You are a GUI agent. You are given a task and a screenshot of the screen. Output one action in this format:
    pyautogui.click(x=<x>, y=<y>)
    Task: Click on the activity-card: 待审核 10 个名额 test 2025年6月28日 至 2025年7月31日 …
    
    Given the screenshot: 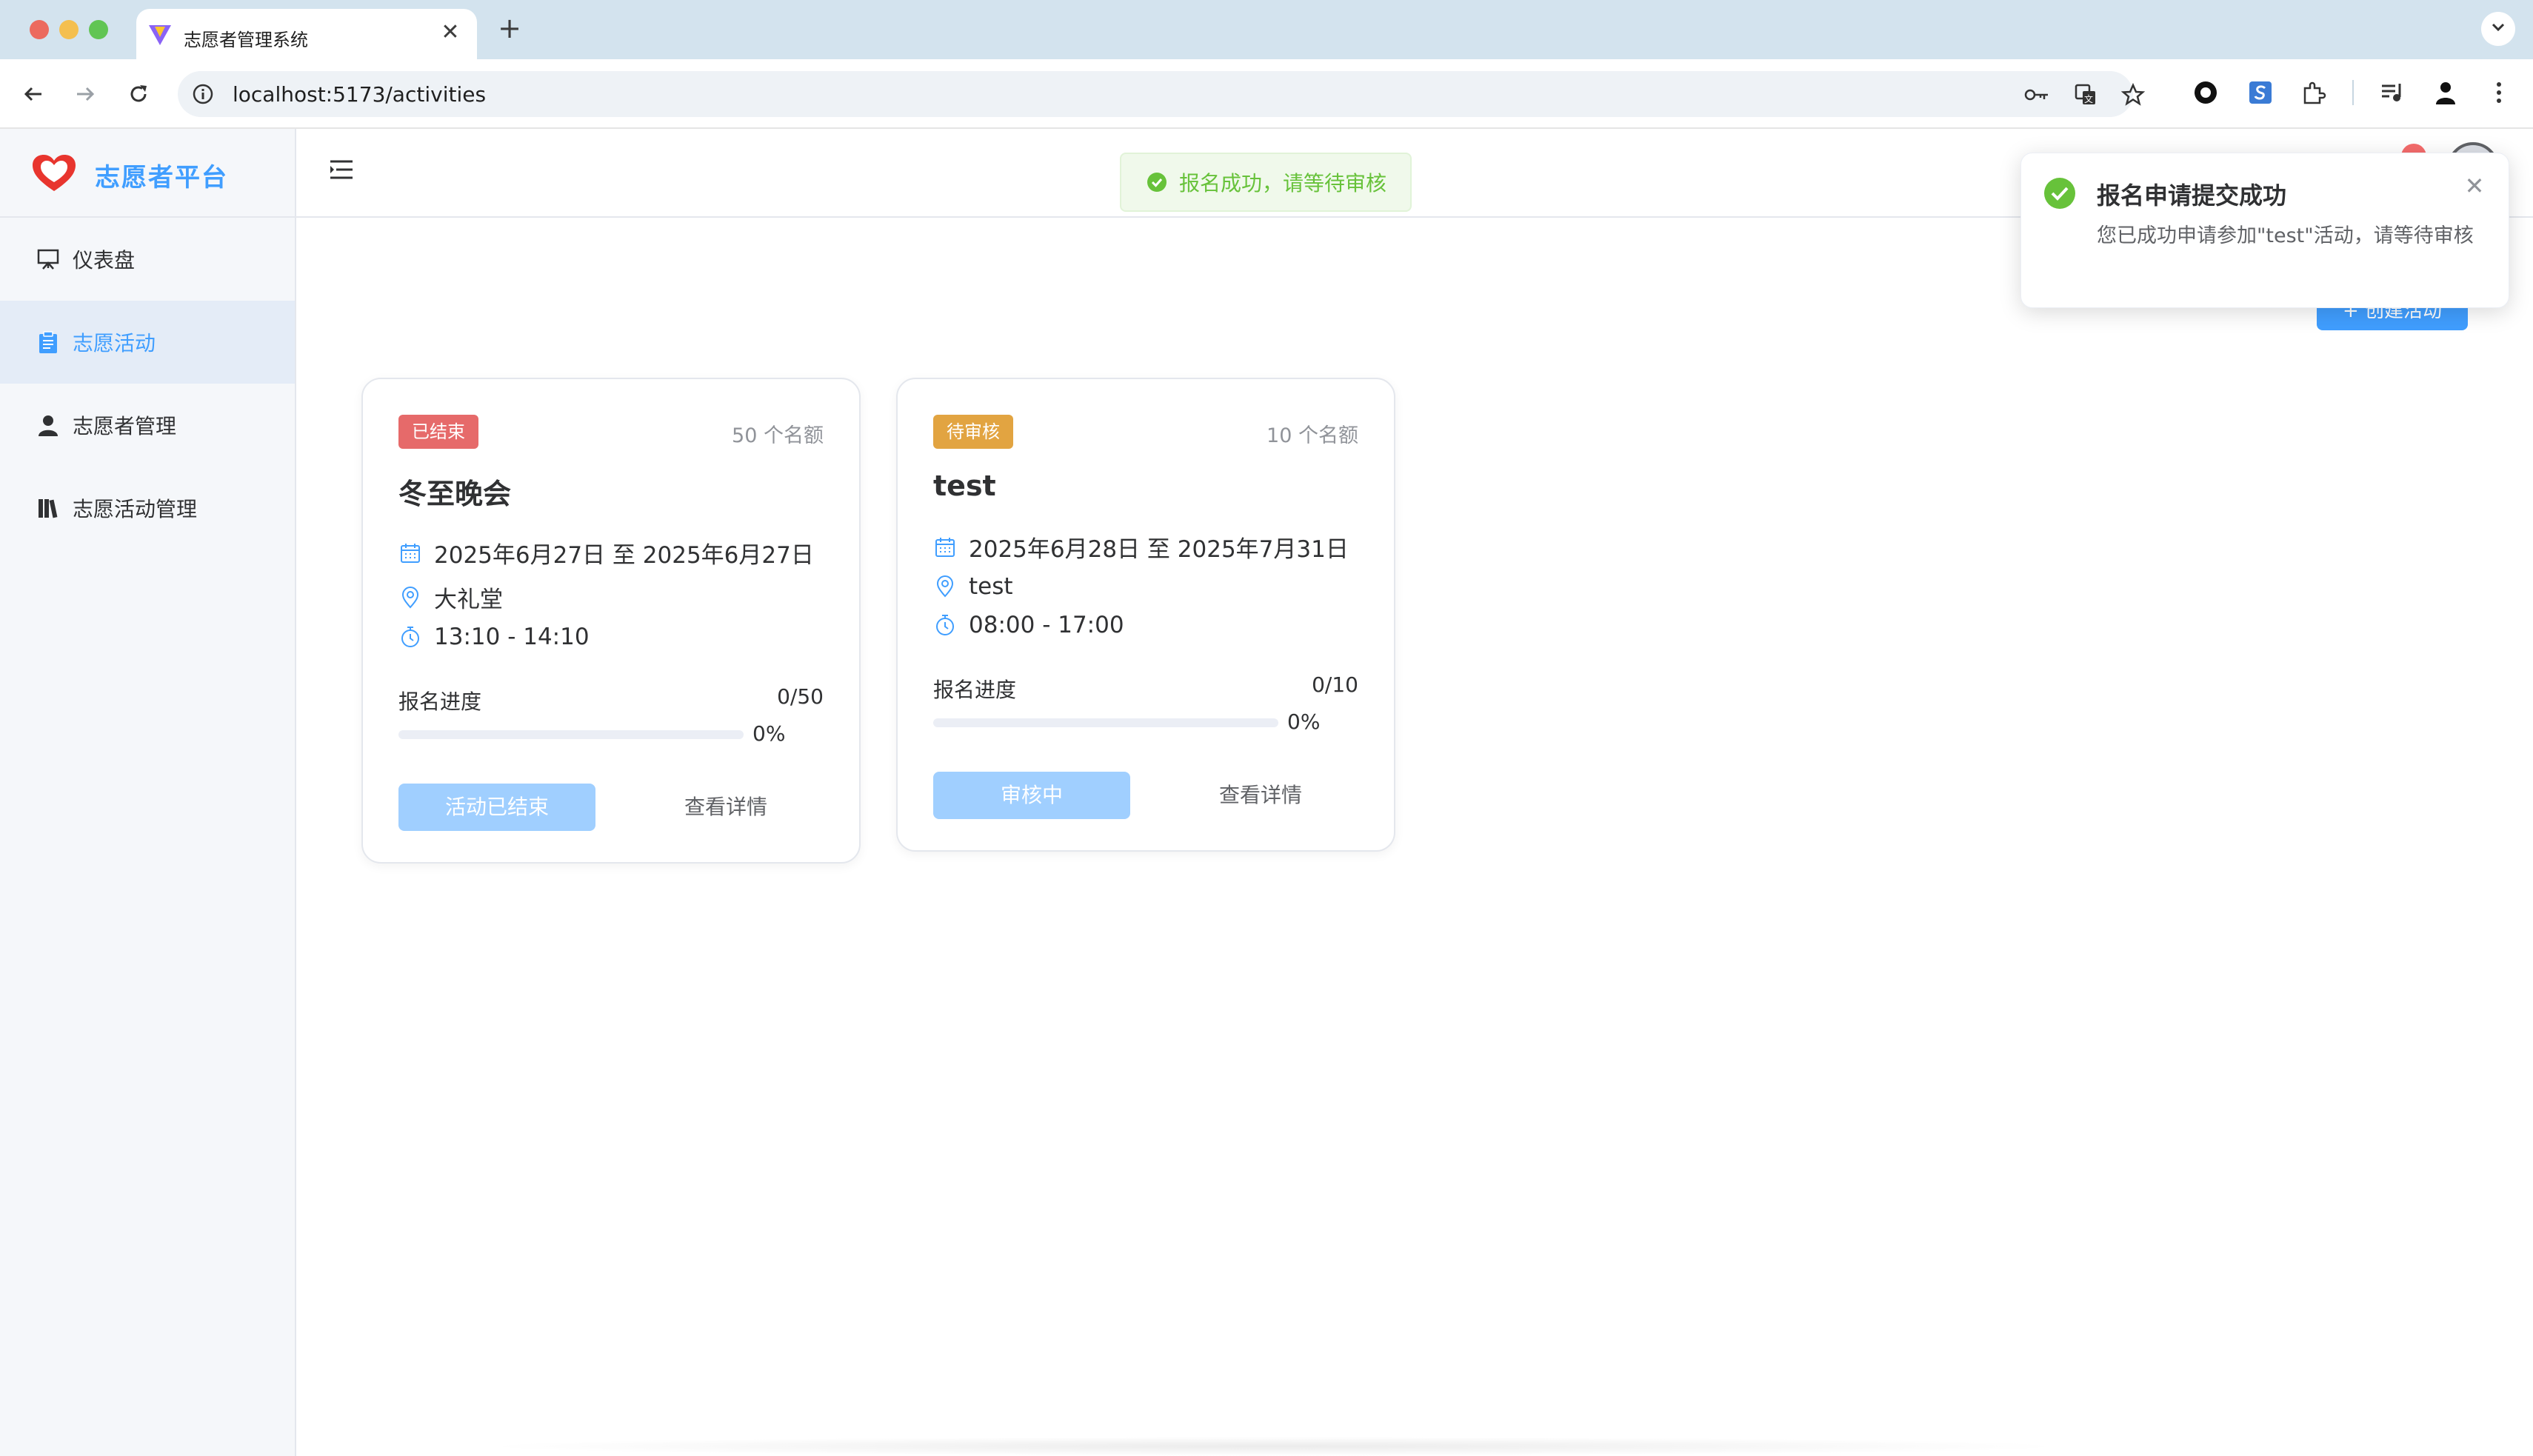 What is the action you would take?
    pyautogui.click(x=1145, y=615)
    